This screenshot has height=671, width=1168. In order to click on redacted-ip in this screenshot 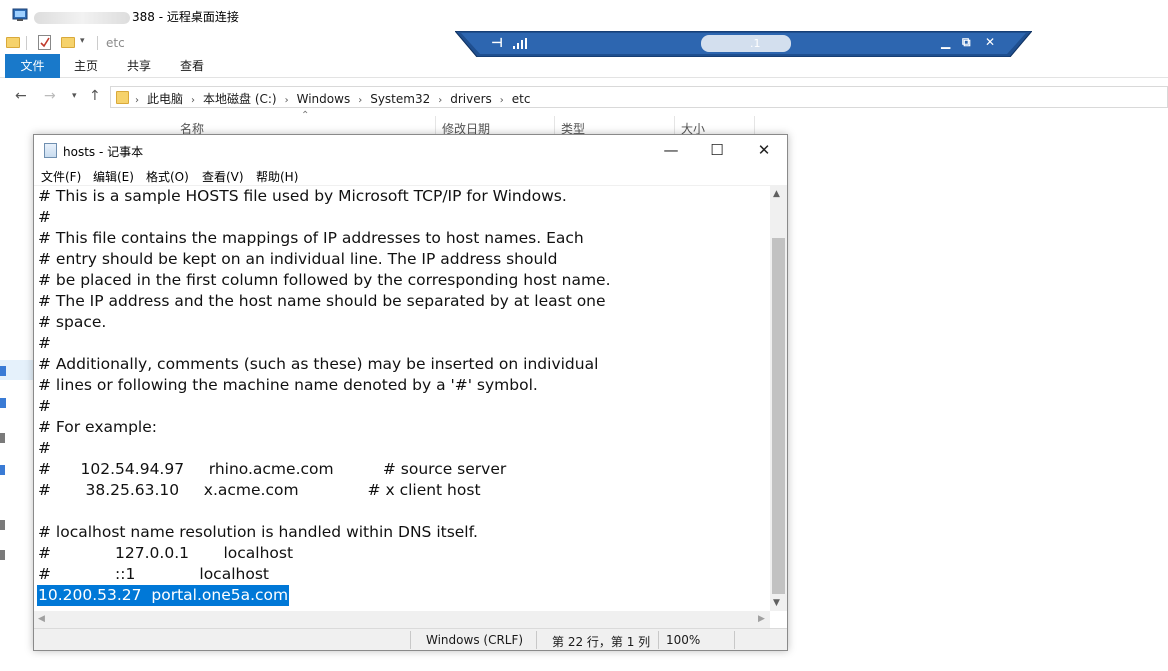, I will do `click(746, 43)`.